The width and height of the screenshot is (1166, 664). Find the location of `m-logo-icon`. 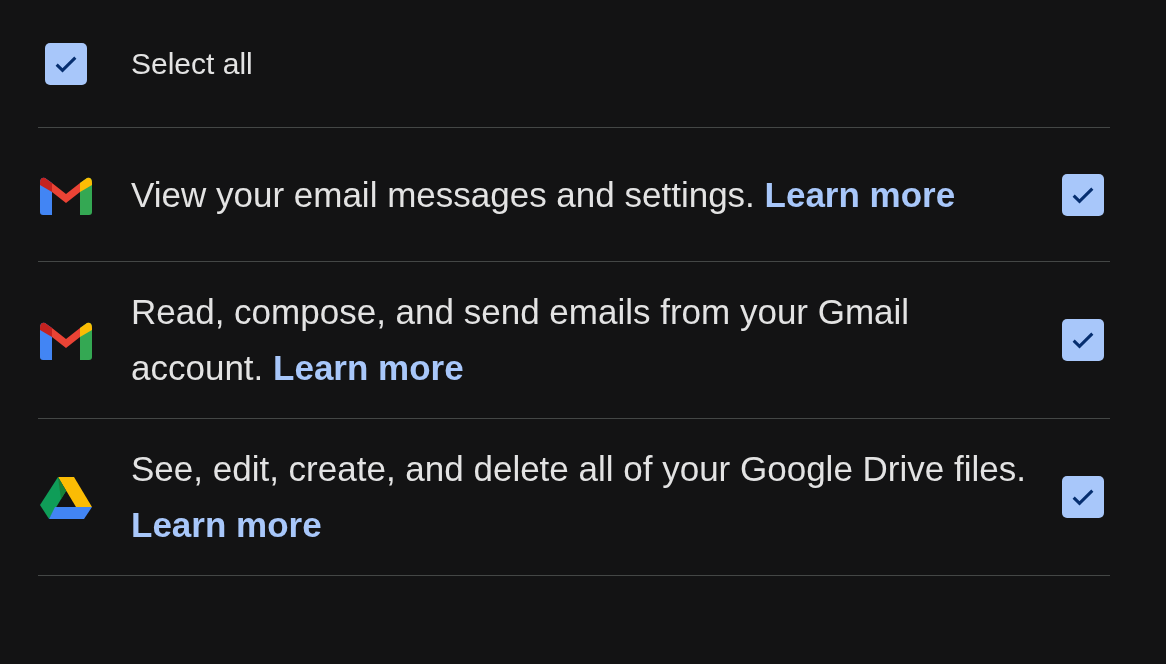

m-logo-icon is located at coordinates (66, 340).